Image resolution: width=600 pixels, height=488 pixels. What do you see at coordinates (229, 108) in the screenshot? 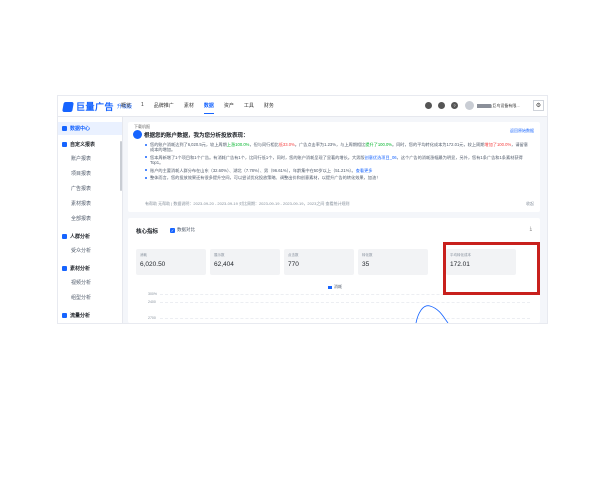
I see `nav-item-assets: 资产` at bounding box center [229, 108].